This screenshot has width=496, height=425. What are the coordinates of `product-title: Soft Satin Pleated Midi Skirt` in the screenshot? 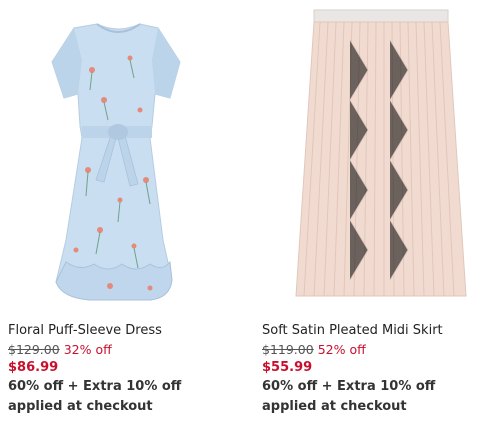 It's located at (352, 330).